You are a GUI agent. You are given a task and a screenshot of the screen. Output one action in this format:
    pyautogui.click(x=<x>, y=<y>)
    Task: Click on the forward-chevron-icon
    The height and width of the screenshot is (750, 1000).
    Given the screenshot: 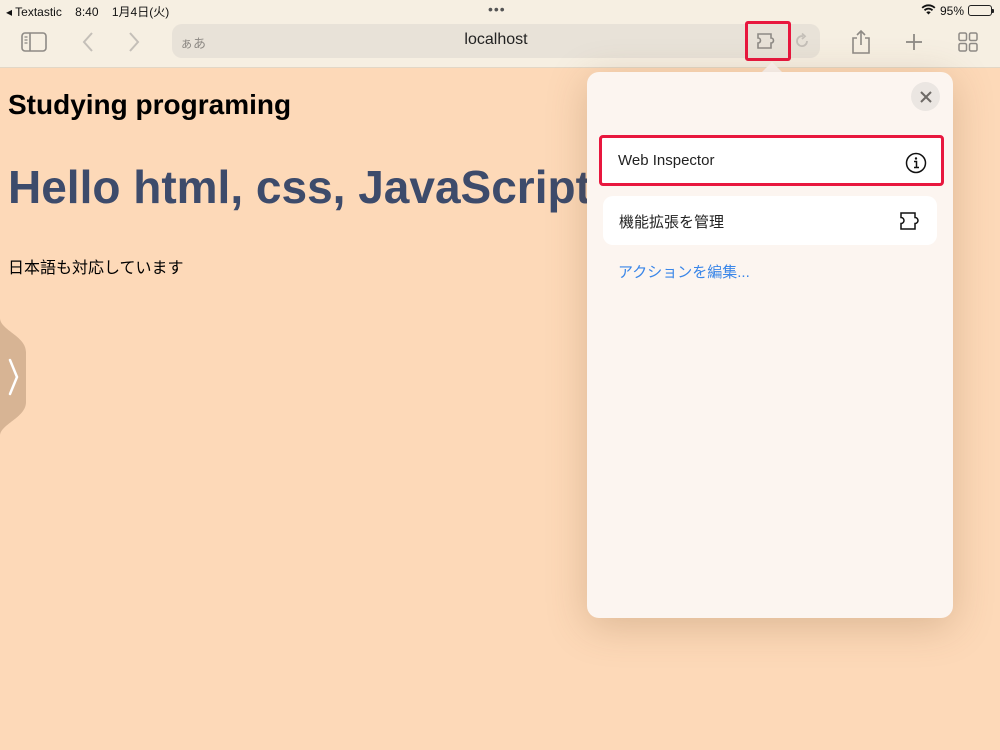 What is the action you would take?
    pyautogui.click(x=134, y=42)
    